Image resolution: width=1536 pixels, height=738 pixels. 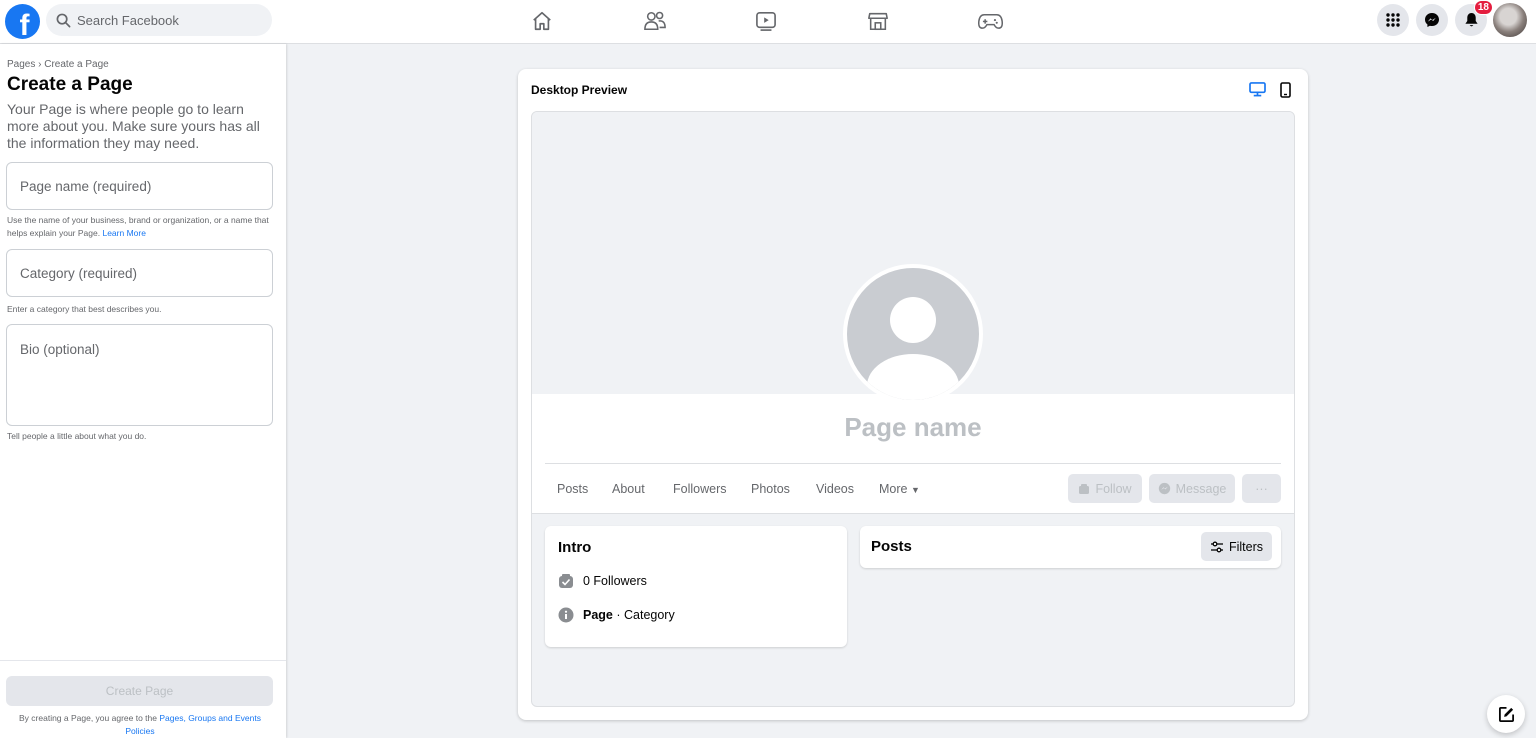 What do you see at coordinates (891, 546) in the screenshot?
I see `posts-title: Posts` at bounding box center [891, 546].